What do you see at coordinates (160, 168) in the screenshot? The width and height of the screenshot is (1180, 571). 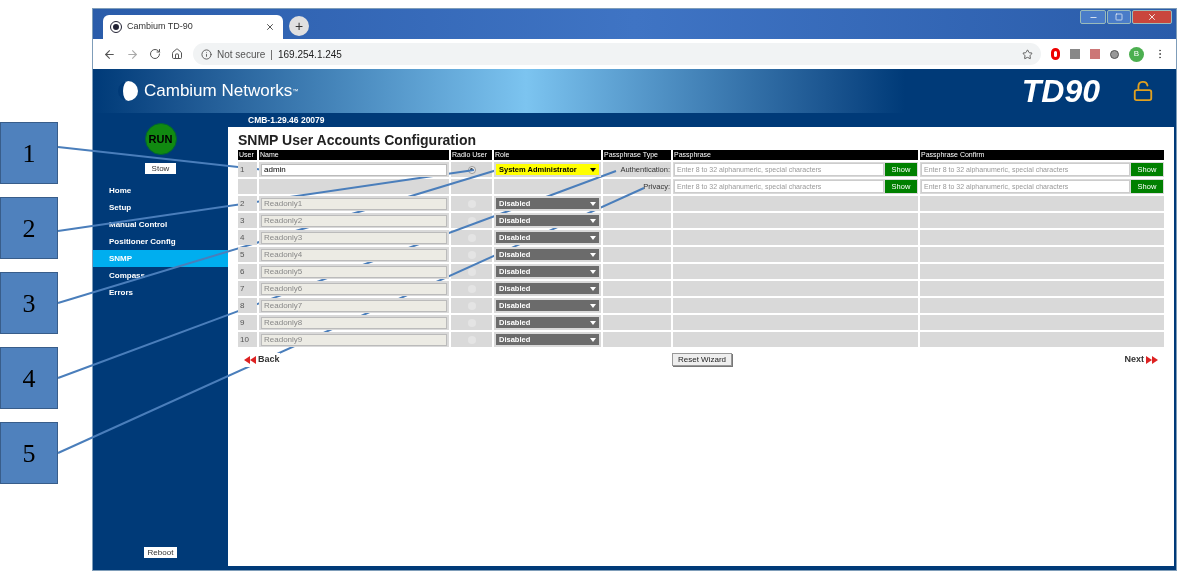 I see `stow-button: Stow` at bounding box center [160, 168].